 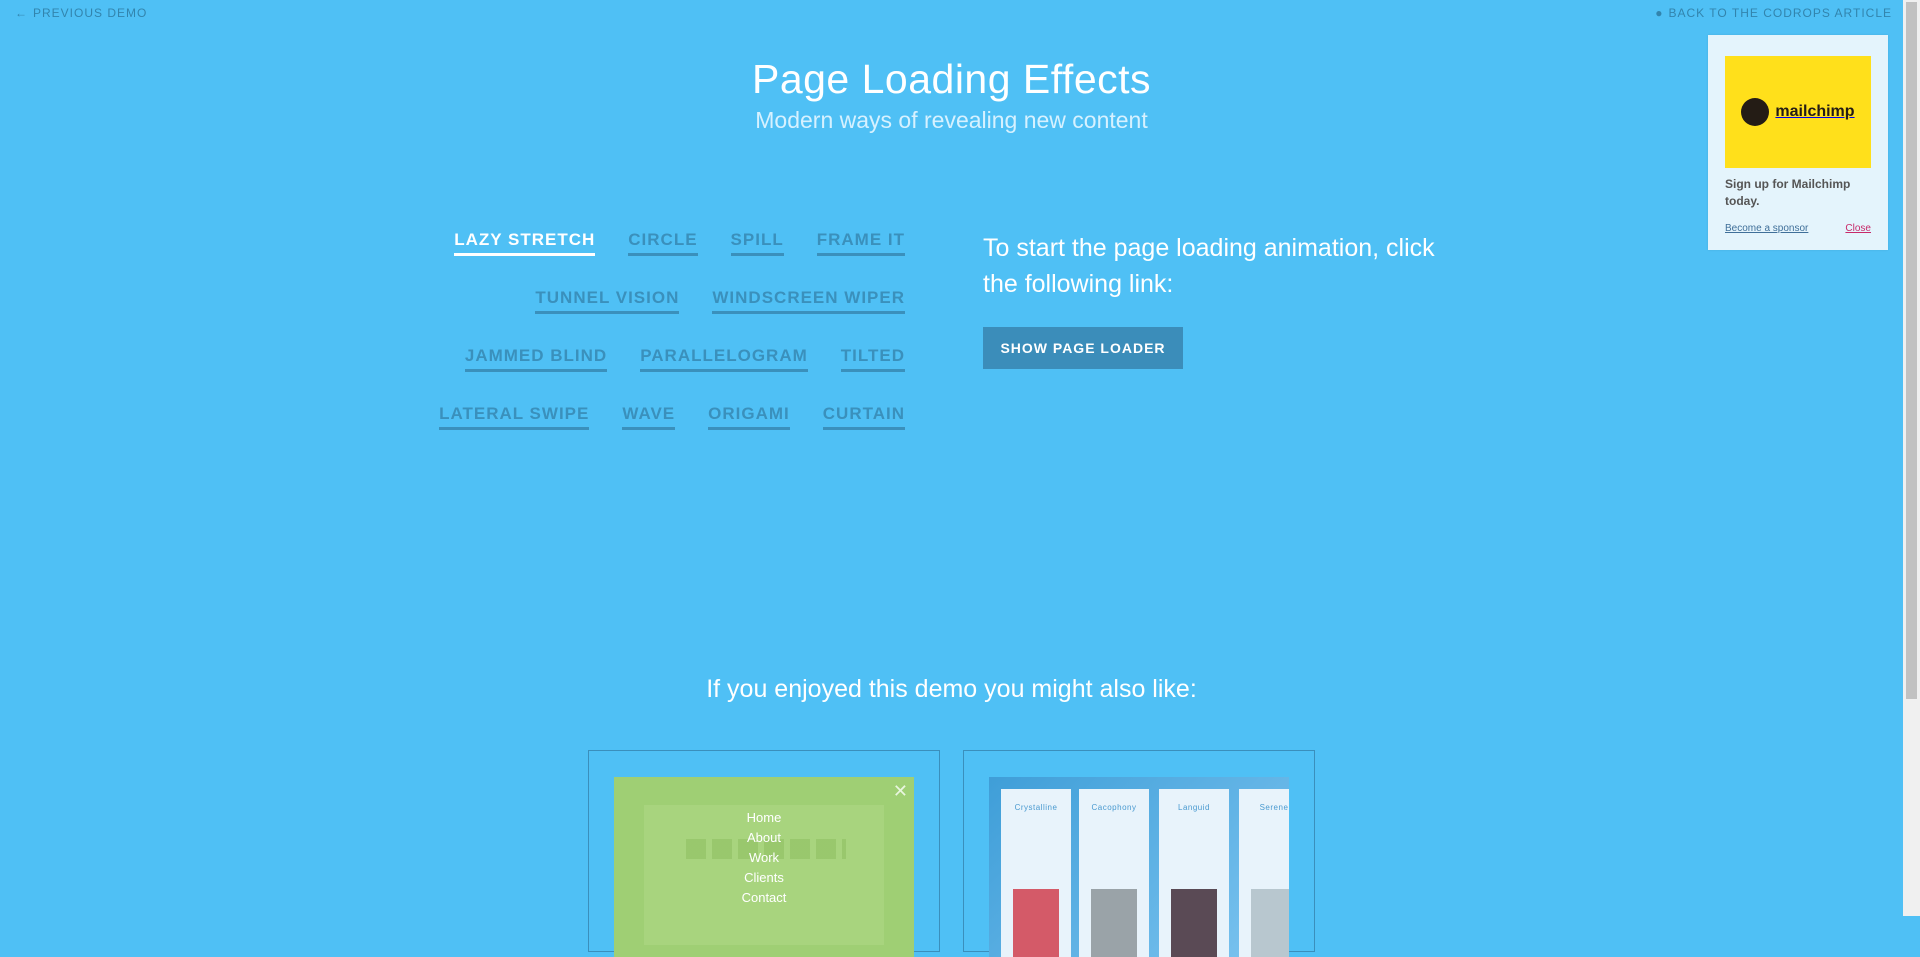 What do you see at coordinates (764, 837) in the screenshot?
I see `thumbnail-menu-item: About` at bounding box center [764, 837].